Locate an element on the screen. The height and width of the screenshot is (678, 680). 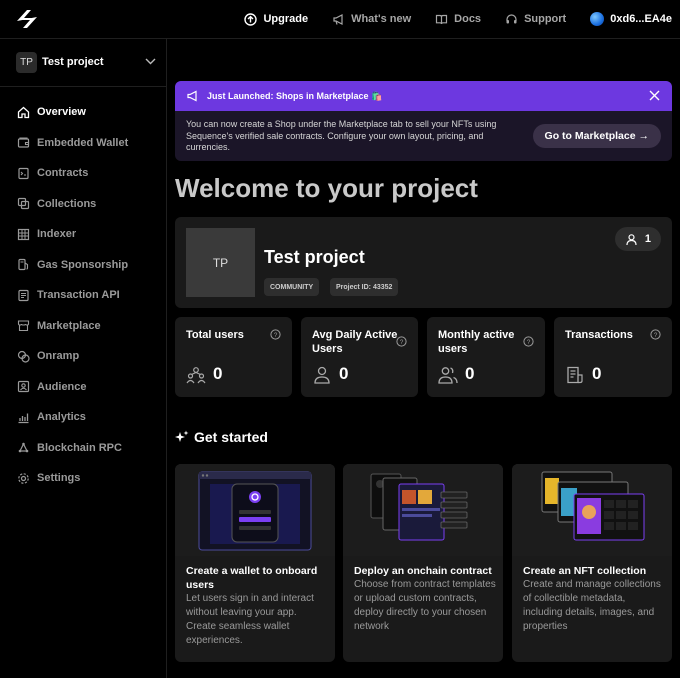
collections-icon is located at coordinates (23, 204).